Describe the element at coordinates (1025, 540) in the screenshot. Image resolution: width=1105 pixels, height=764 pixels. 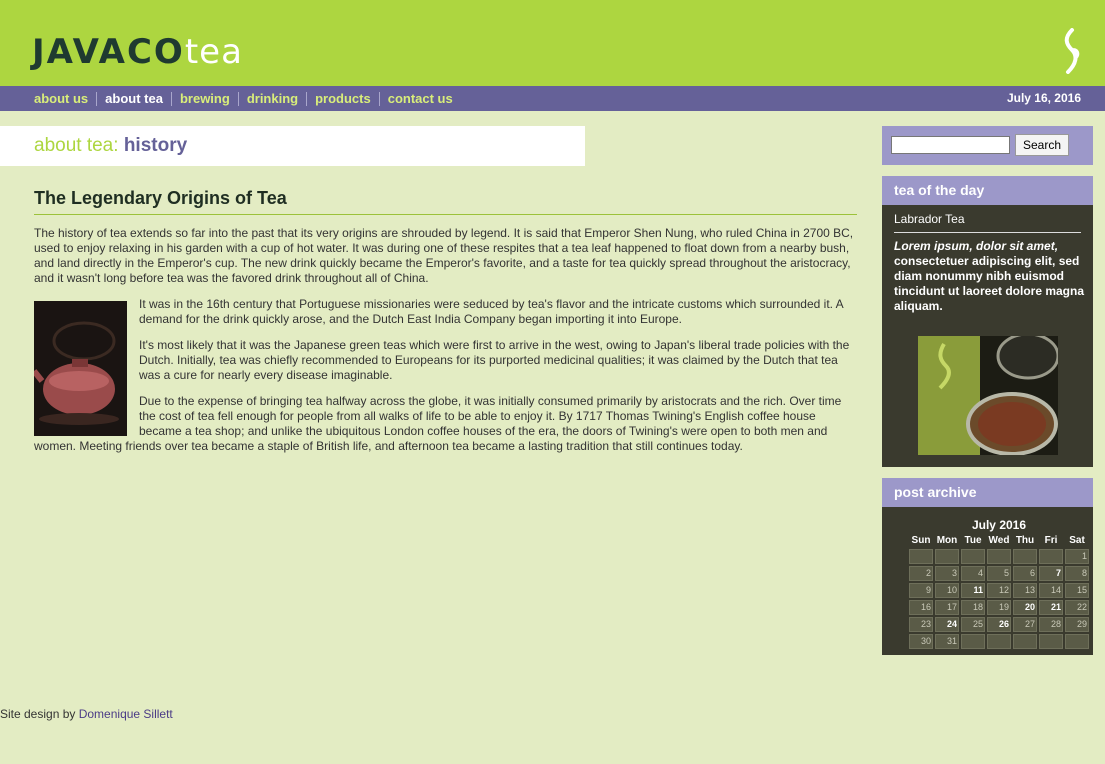
I see `calendar-weekday: Thu` at that location.